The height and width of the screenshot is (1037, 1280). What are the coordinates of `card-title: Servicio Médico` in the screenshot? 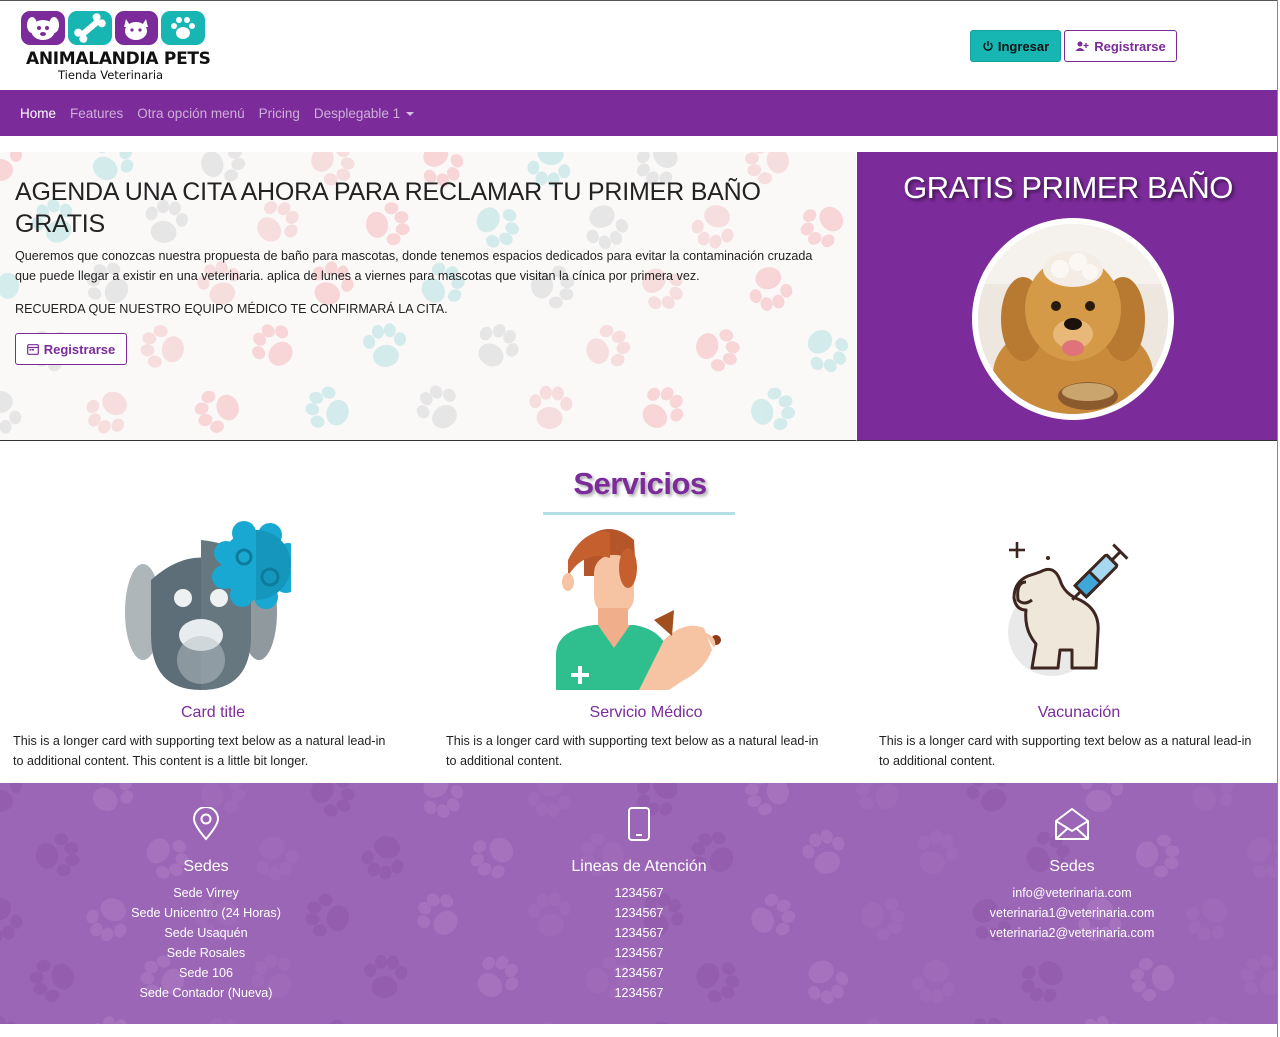 It's located at (646, 712).